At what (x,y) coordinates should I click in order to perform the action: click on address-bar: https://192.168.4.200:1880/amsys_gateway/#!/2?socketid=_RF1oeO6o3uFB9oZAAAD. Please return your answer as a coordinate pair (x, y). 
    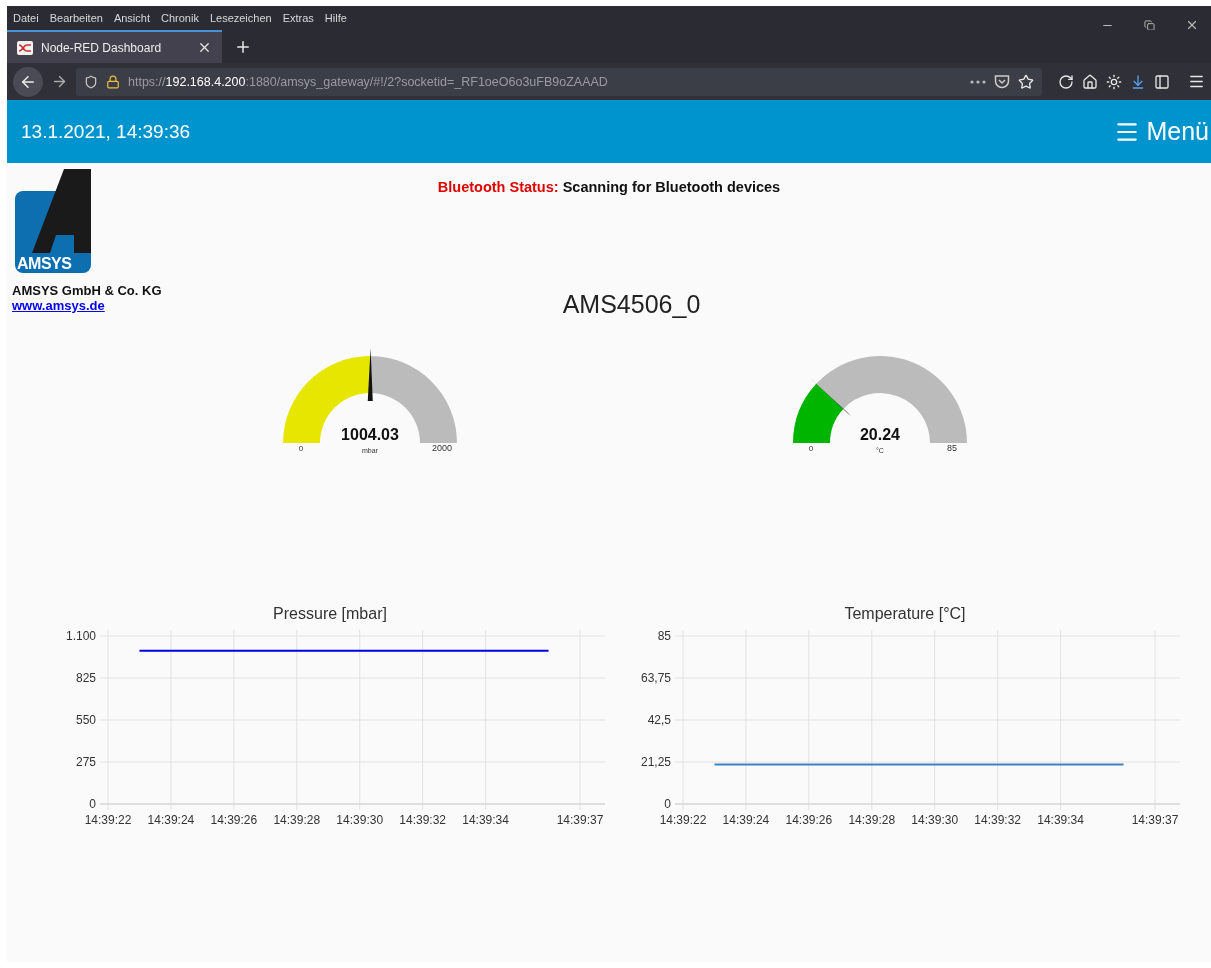
    Looking at the image, I should click on (559, 81).